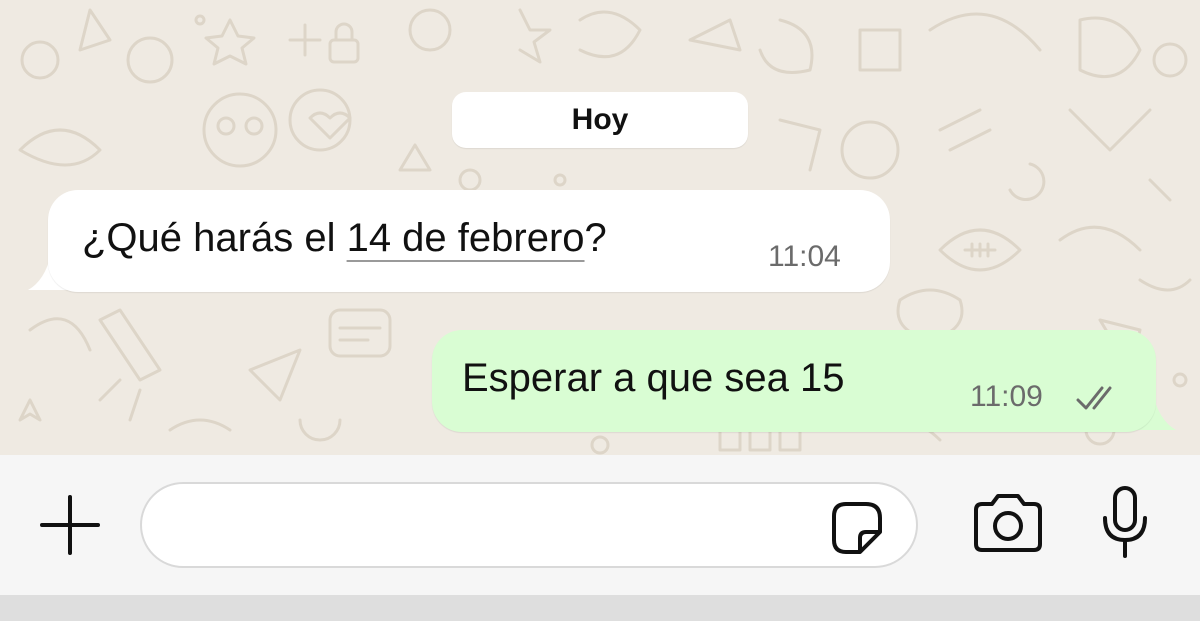  What do you see at coordinates (214, 238) in the screenshot?
I see `message-text-part: ¿Qué harás el` at bounding box center [214, 238].